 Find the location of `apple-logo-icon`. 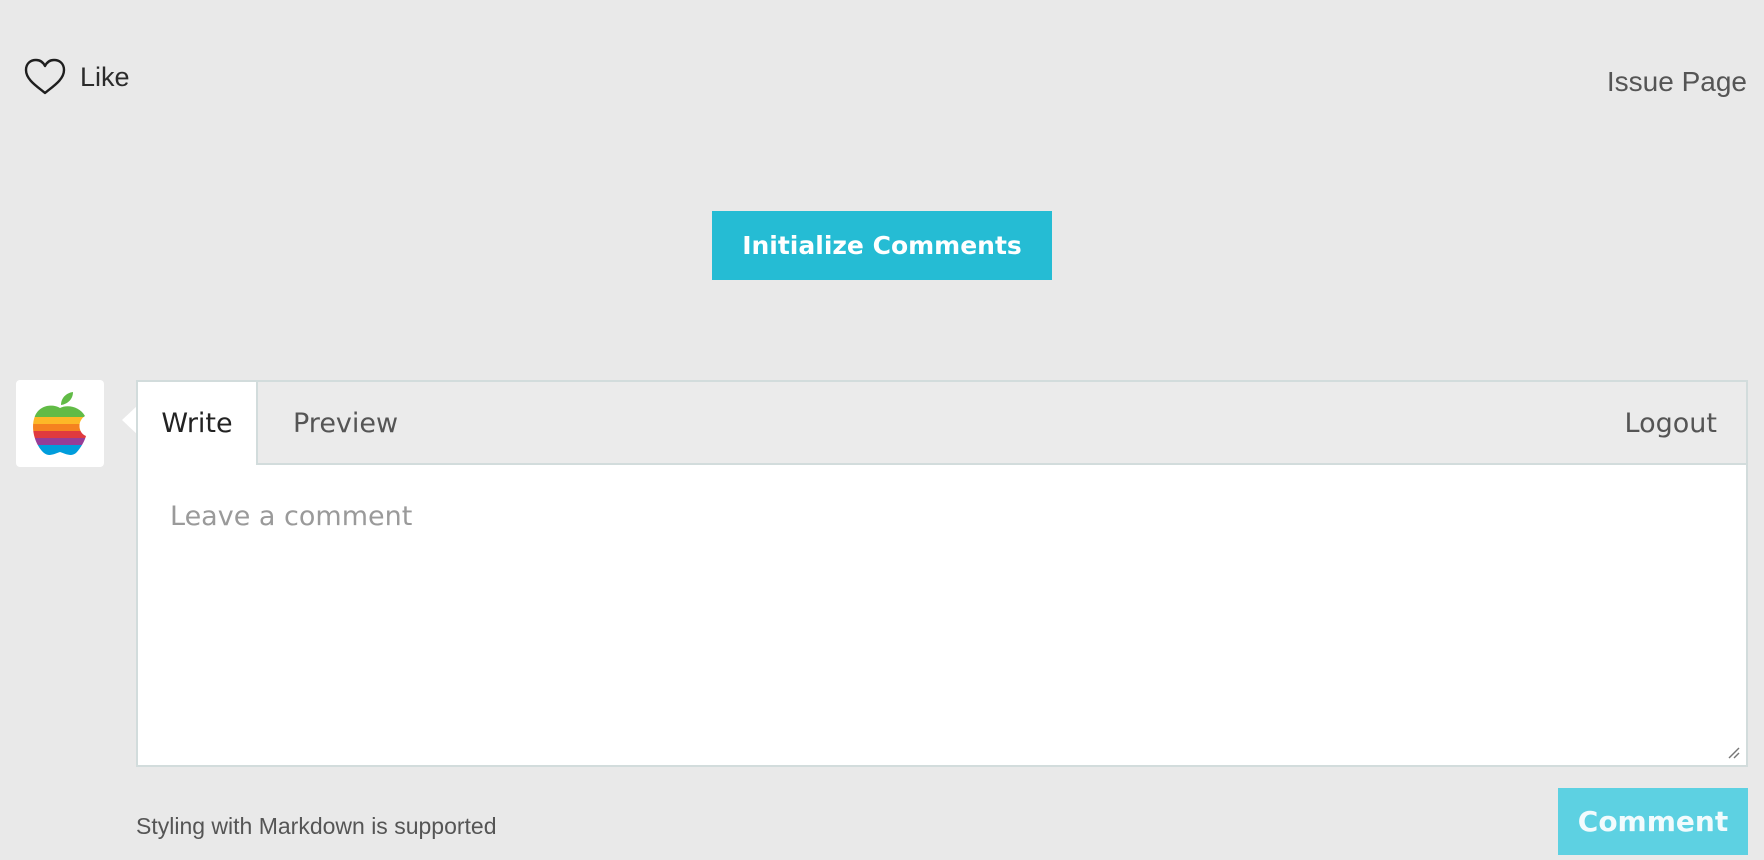

apple-logo-icon is located at coordinates (60, 423).